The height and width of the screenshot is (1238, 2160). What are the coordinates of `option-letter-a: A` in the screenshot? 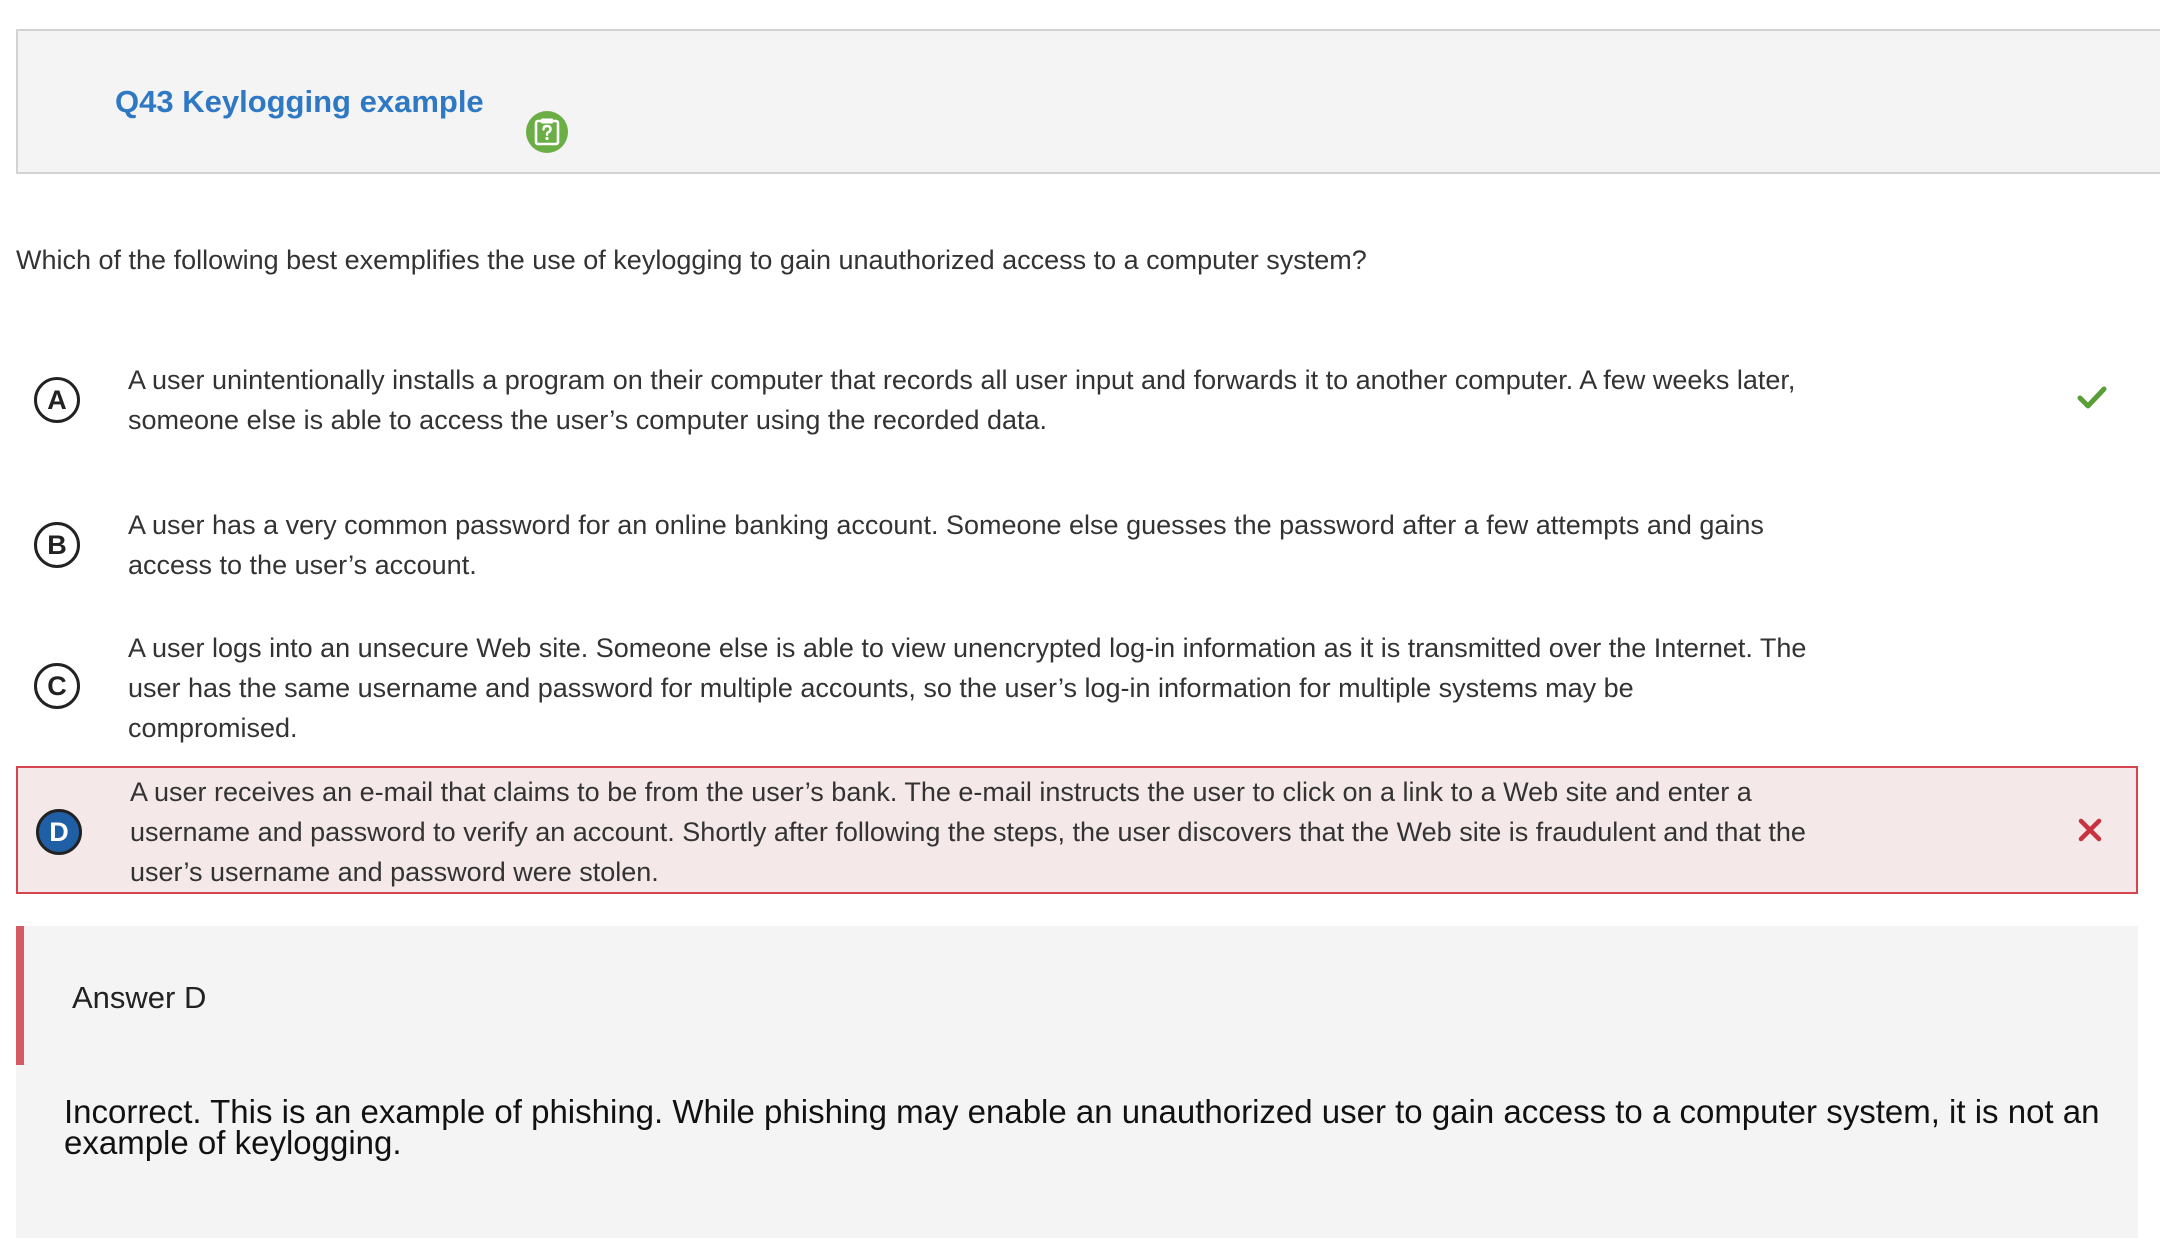 It's located at (57, 400).